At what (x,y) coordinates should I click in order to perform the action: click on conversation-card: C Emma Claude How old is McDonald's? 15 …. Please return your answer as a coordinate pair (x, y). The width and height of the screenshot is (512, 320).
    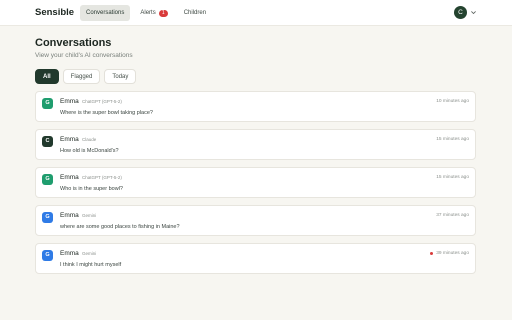
    Looking at the image, I should click on (255, 144).